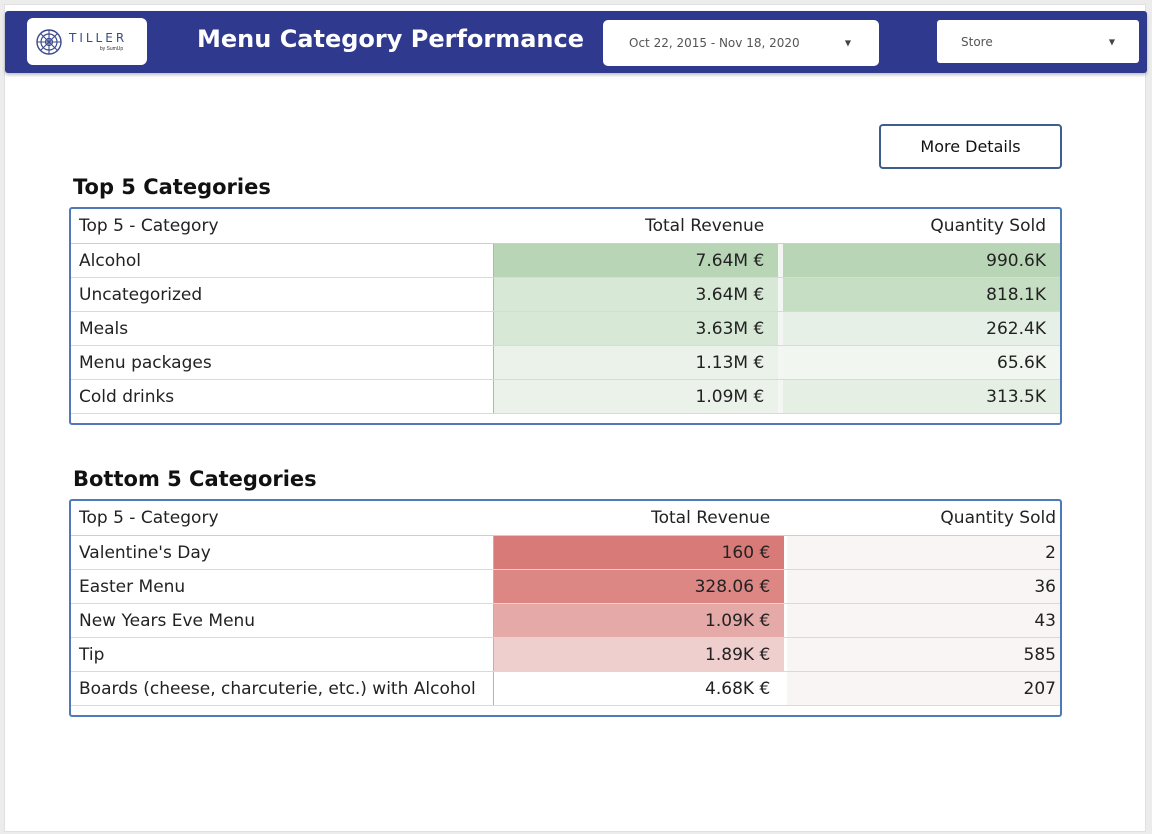 The height and width of the screenshot is (834, 1152). Describe the element at coordinates (922, 586) in the screenshot. I see `quantity-cell: 36` at that location.